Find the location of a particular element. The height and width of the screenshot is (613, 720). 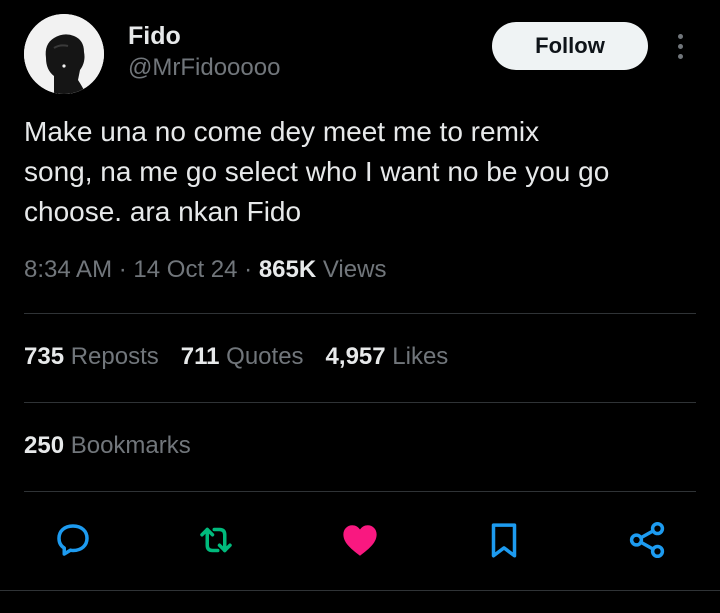

likes-stat: 4,957 Likes is located at coordinates (387, 356).